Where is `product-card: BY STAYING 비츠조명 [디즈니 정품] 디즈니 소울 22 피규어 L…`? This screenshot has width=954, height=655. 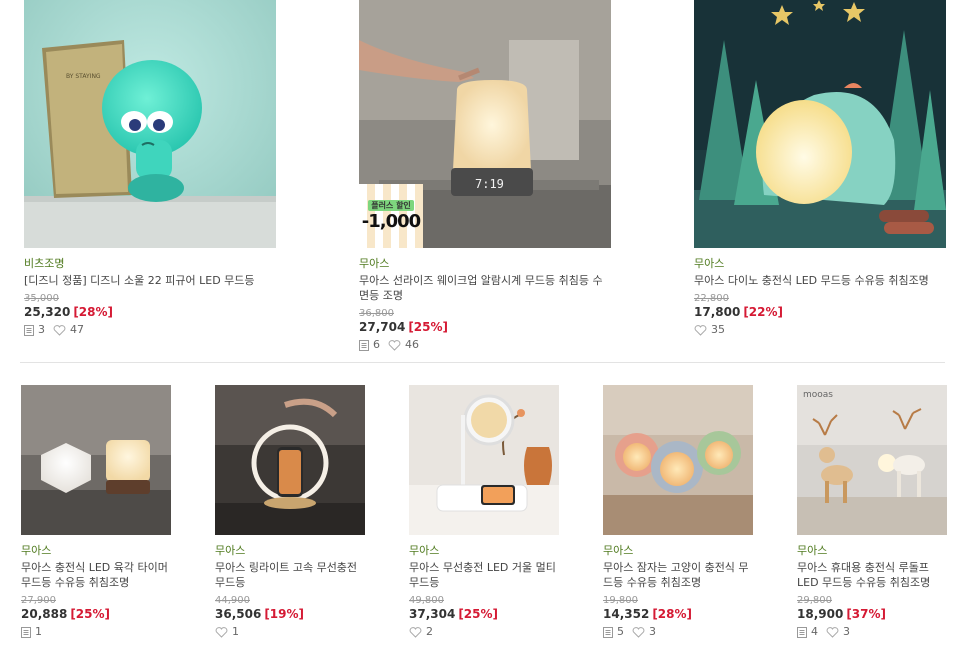 product-card: BY STAYING 비츠조명 [디즈니 정품] 디즈니 소울 22 피규어 L… is located at coordinates (150, 168).